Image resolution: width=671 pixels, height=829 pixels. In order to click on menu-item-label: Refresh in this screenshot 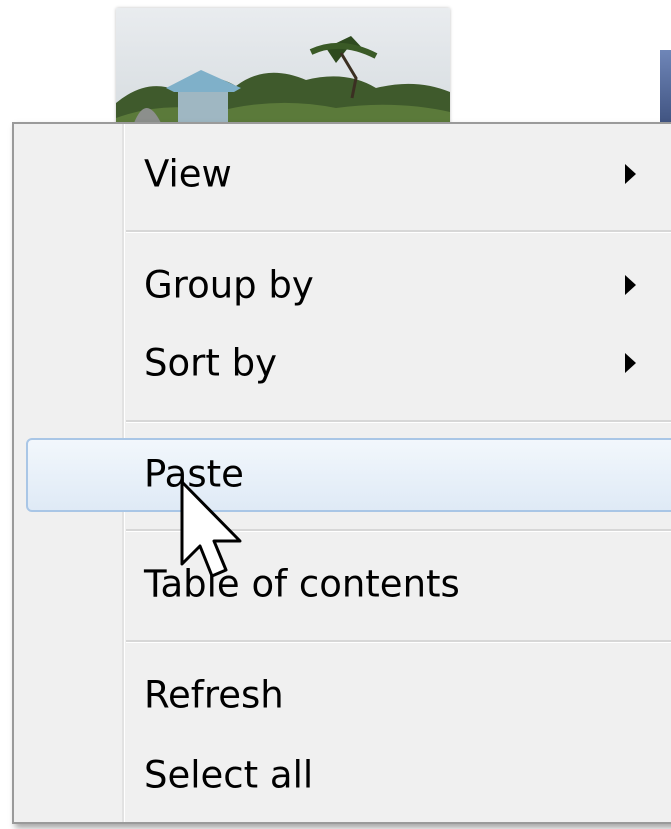, I will do `click(214, 695)`.